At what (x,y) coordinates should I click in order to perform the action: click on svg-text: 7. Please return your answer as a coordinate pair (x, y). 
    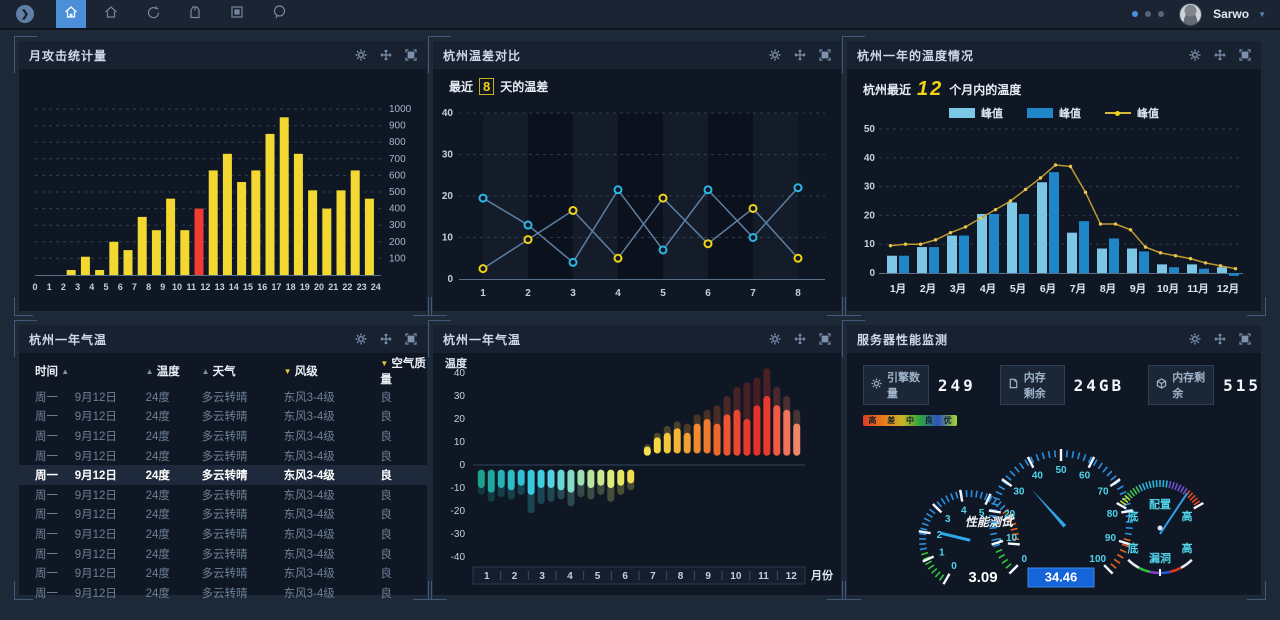
    Looking at the image, I should click on (653, 576).